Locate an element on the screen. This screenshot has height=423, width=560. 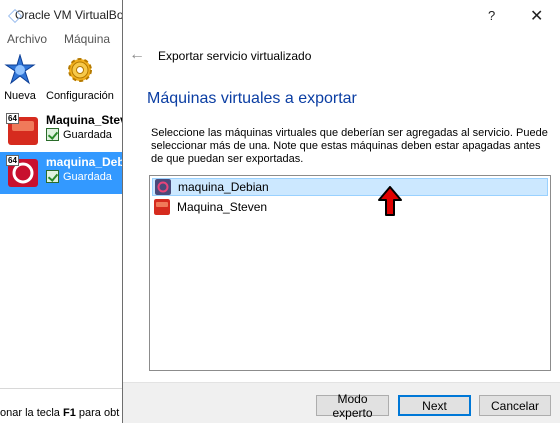
menu-maquina: Máquina is located at coordinates (87, 41).